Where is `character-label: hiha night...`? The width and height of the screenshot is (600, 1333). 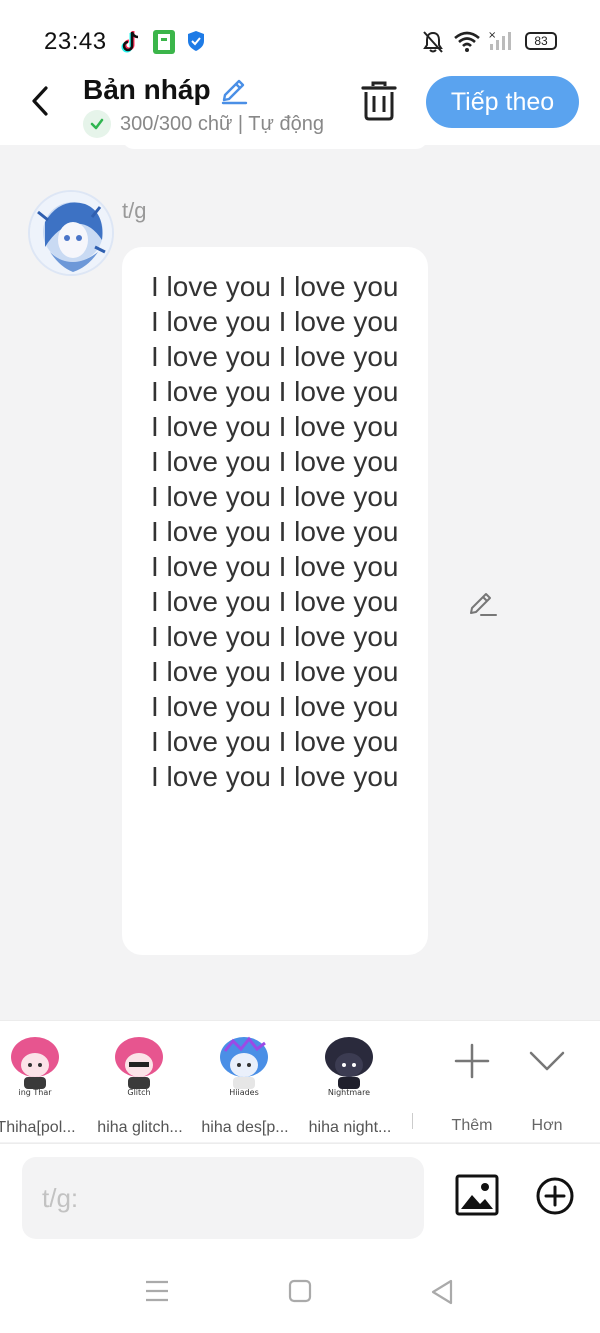
character-label: hiha night... is located at coordinates (350, 1127).